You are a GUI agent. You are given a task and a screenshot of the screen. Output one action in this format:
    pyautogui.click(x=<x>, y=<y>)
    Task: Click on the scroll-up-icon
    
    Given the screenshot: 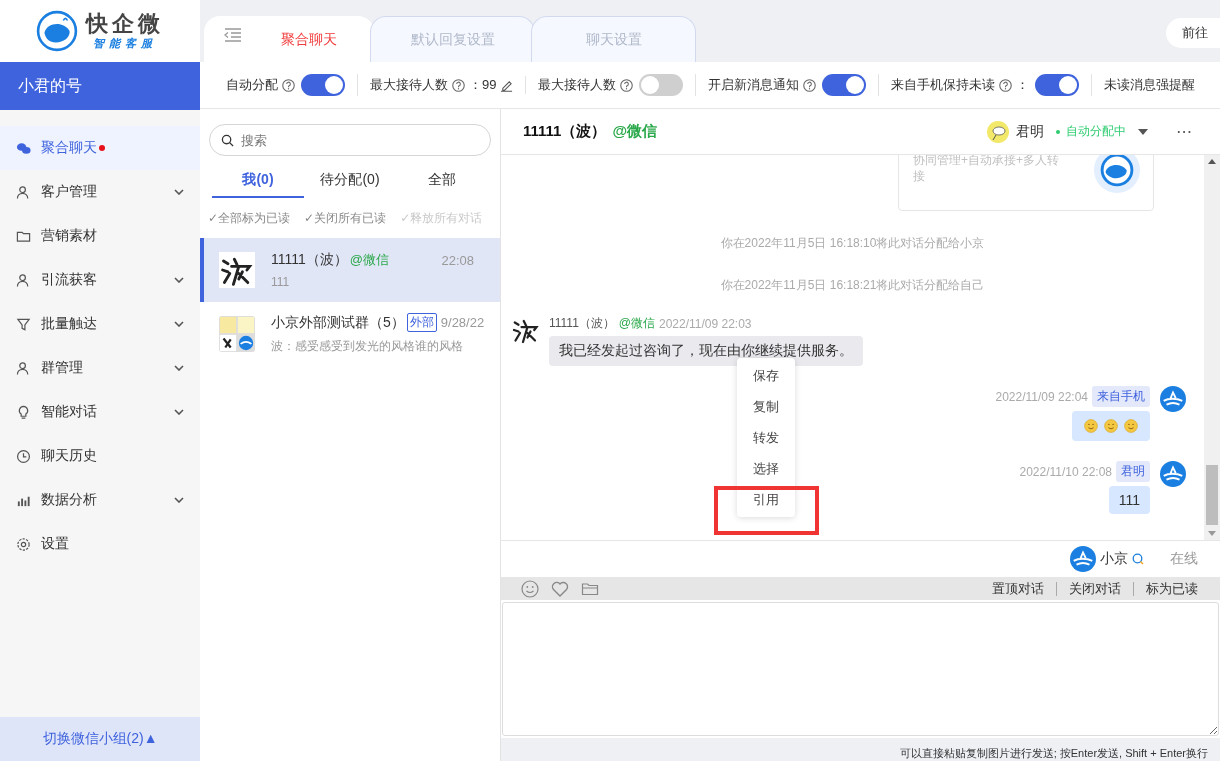 What is the action you would take?
    pyautogui.click(x=1212, y=161)
    